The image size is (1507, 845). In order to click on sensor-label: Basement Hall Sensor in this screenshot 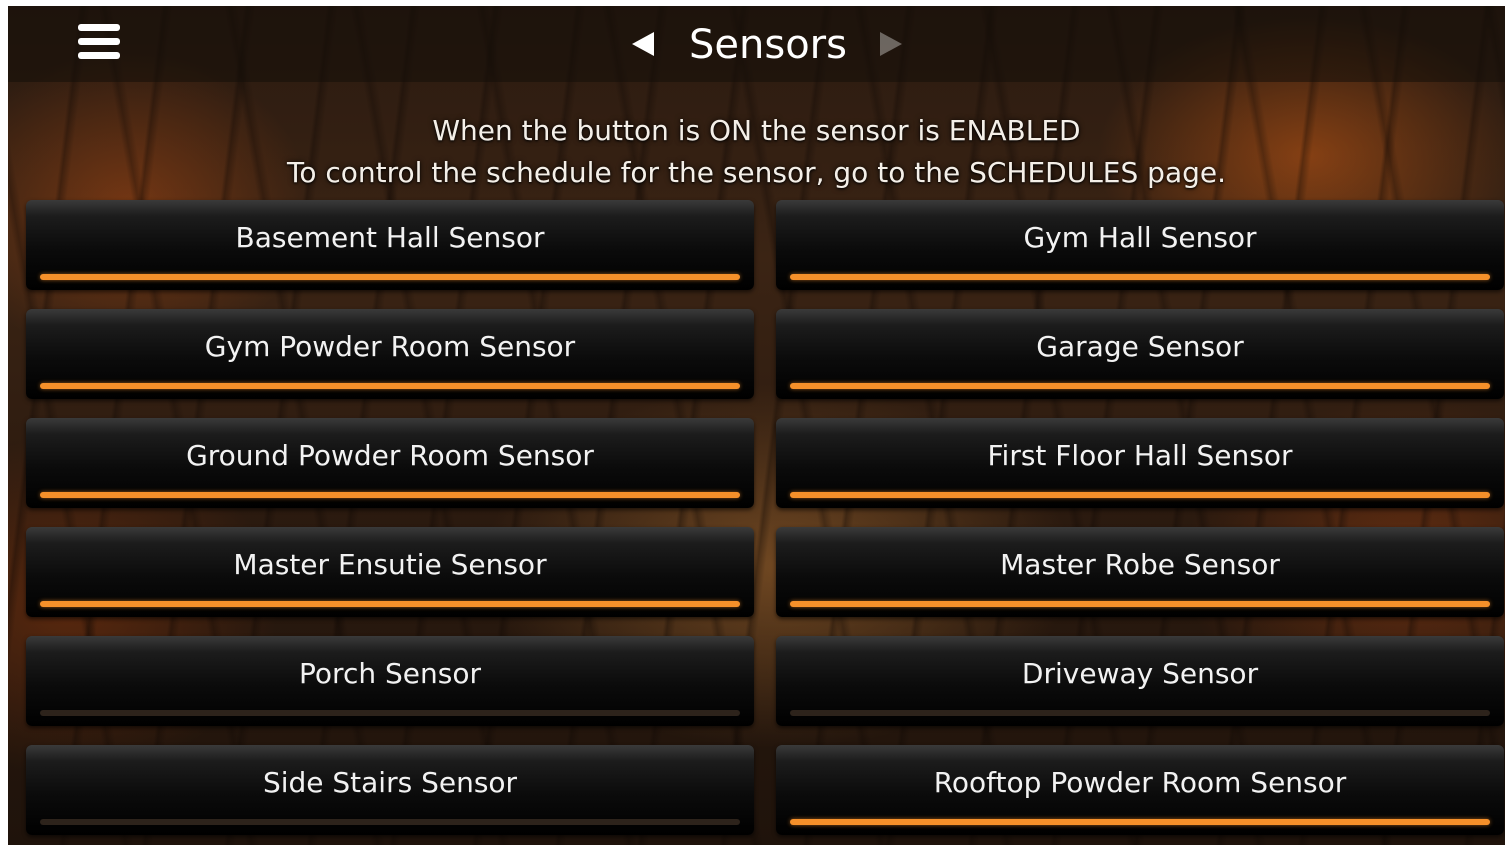, I will do `click(390, 237)`.